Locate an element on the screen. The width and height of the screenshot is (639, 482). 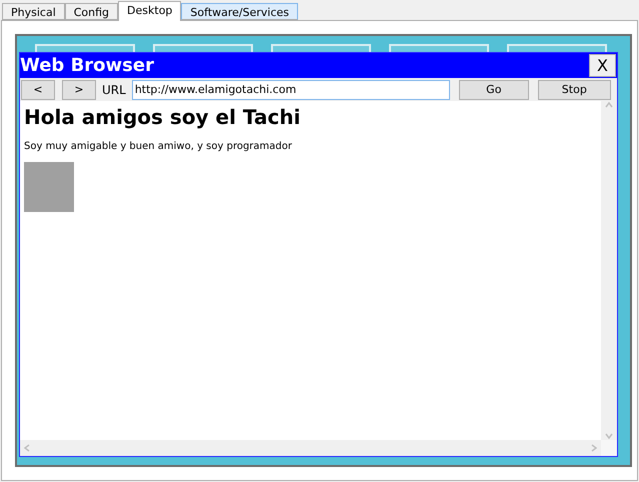
close-button: X is located at coordinates (602, 65).